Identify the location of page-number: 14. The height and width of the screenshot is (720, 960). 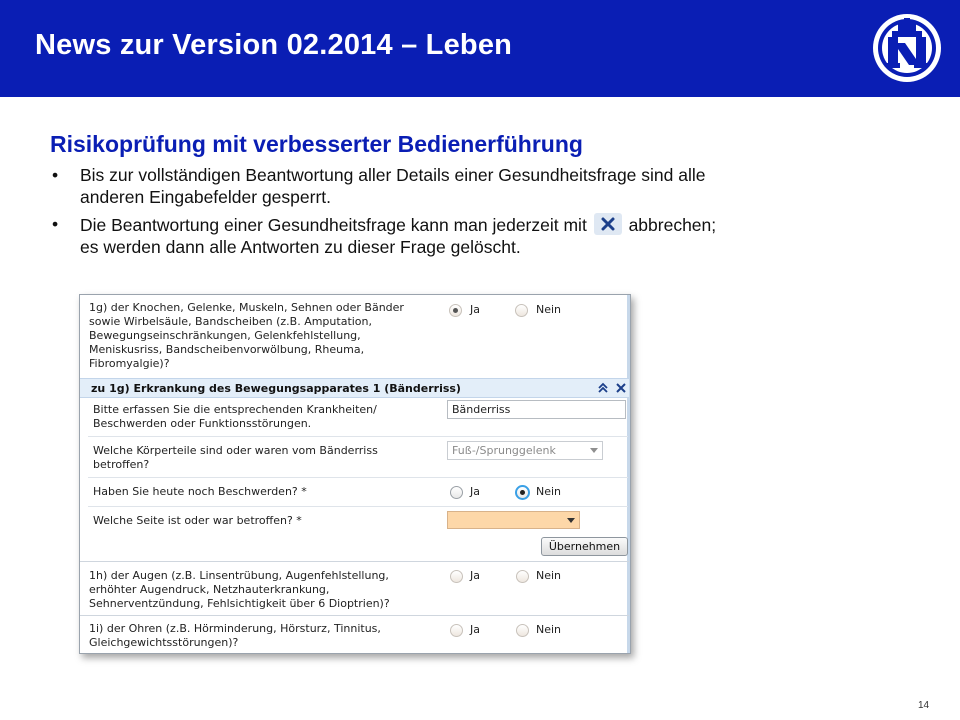
(924, 705).